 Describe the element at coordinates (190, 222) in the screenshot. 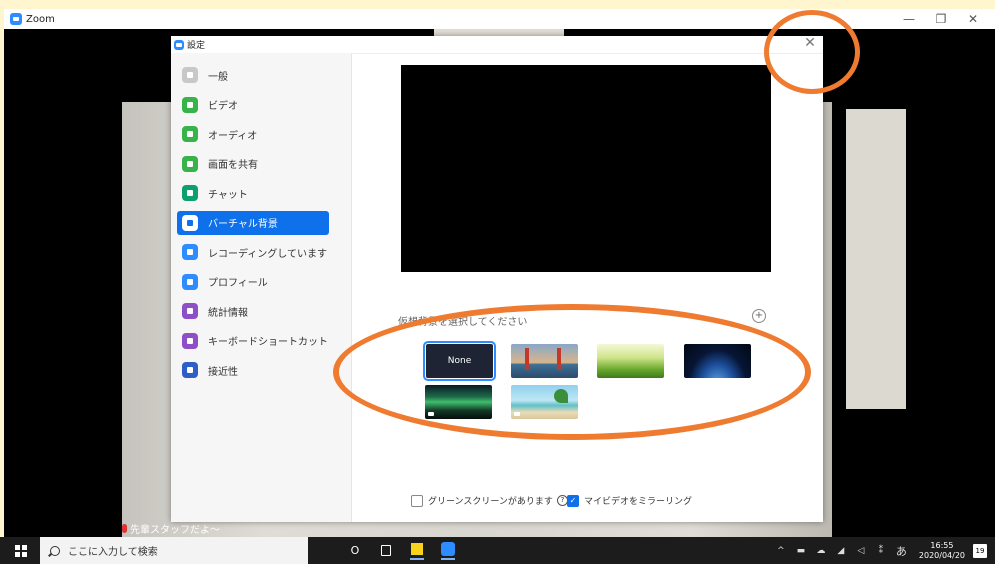

I see `virtual-background-icon` at that location.